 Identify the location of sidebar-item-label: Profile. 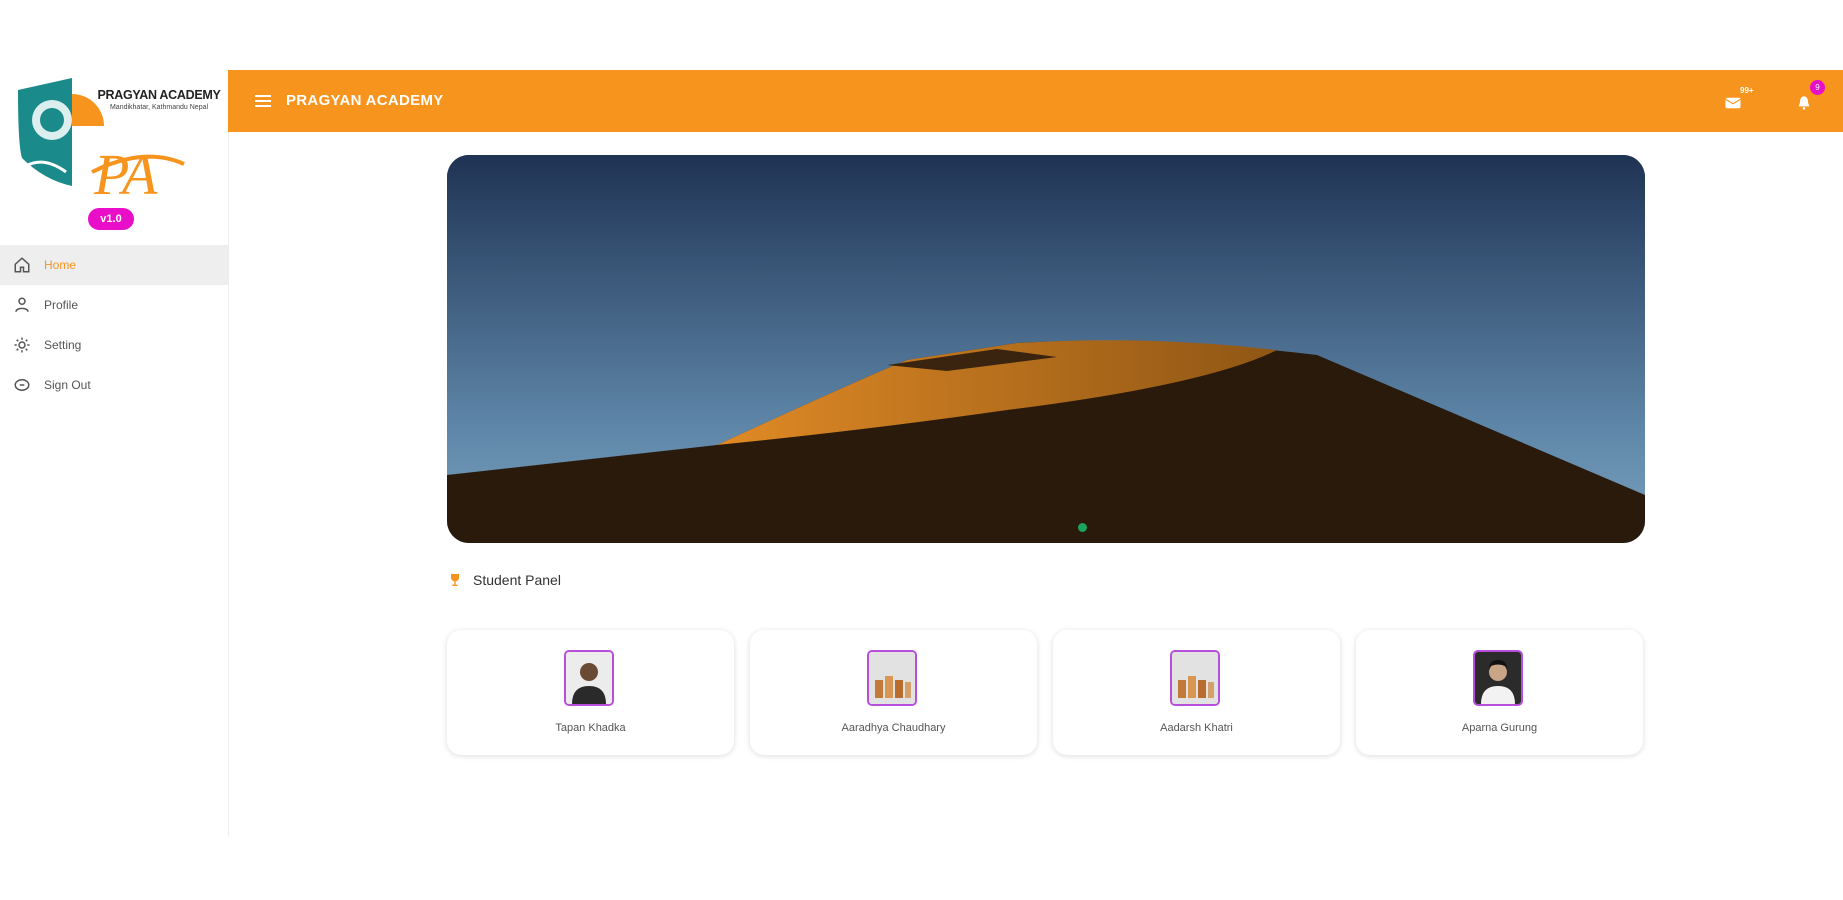
(61, 305).